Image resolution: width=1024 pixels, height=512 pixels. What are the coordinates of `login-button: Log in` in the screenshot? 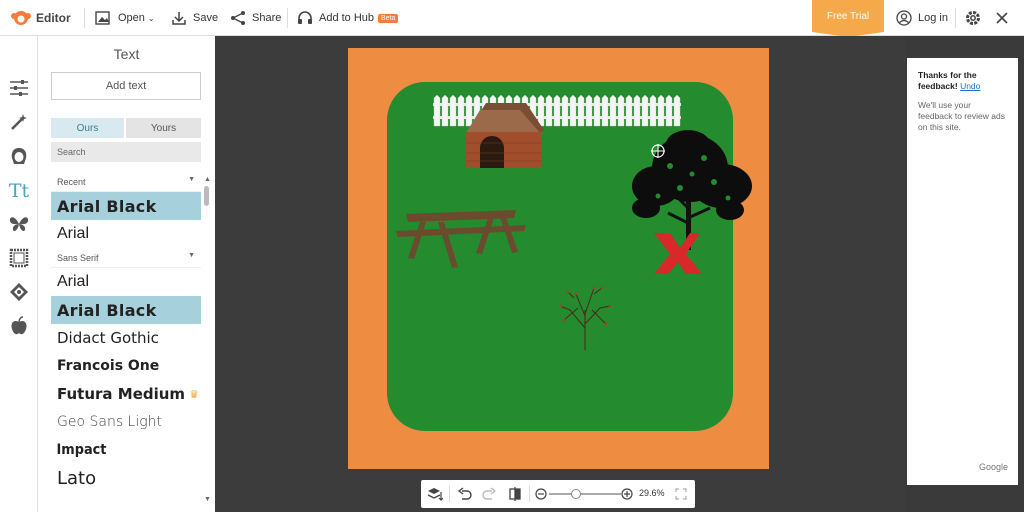 It's located at (922, 18).